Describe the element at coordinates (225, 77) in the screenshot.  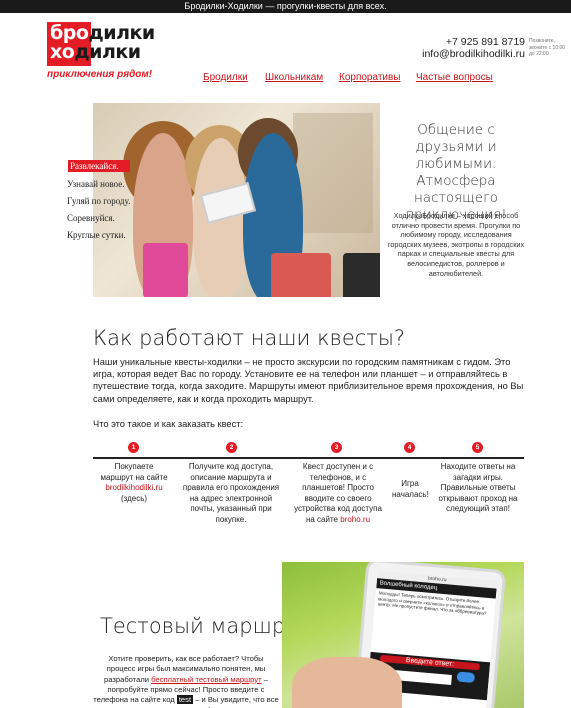
I see `nav-brodilki: Бродилки` at that location.